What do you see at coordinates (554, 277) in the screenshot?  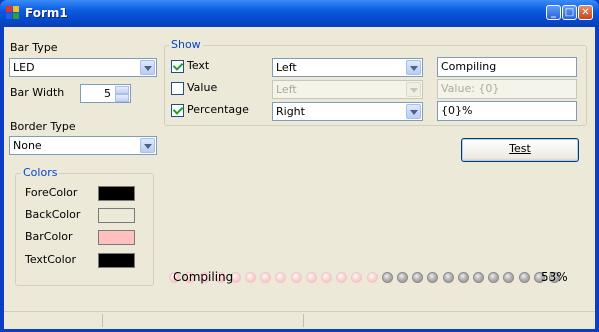 I see `progress-percent: 53%` at bounding box center [554, 277].